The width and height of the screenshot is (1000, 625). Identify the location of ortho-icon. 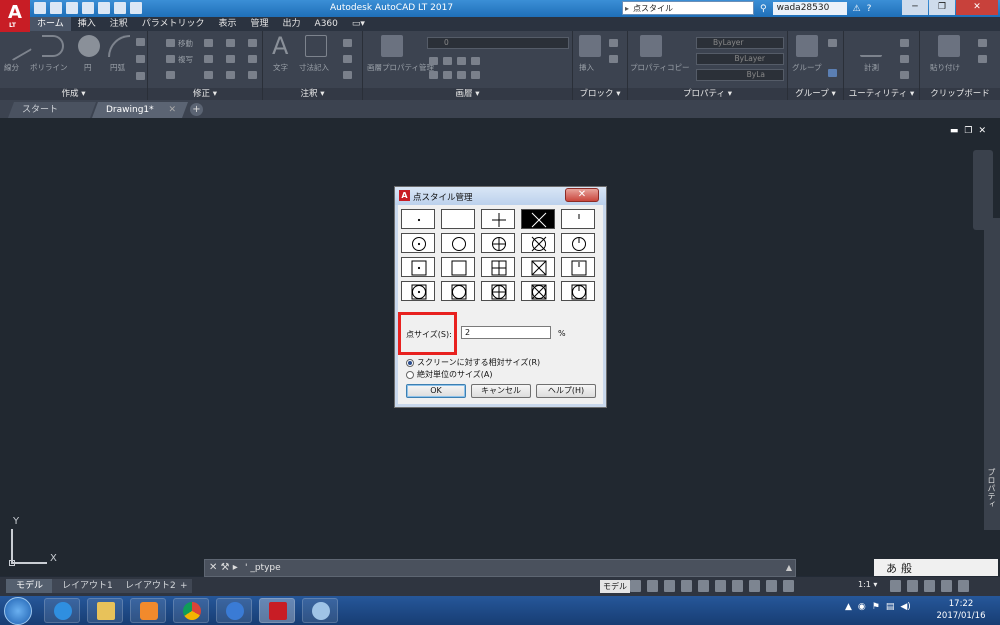
(669, 586).